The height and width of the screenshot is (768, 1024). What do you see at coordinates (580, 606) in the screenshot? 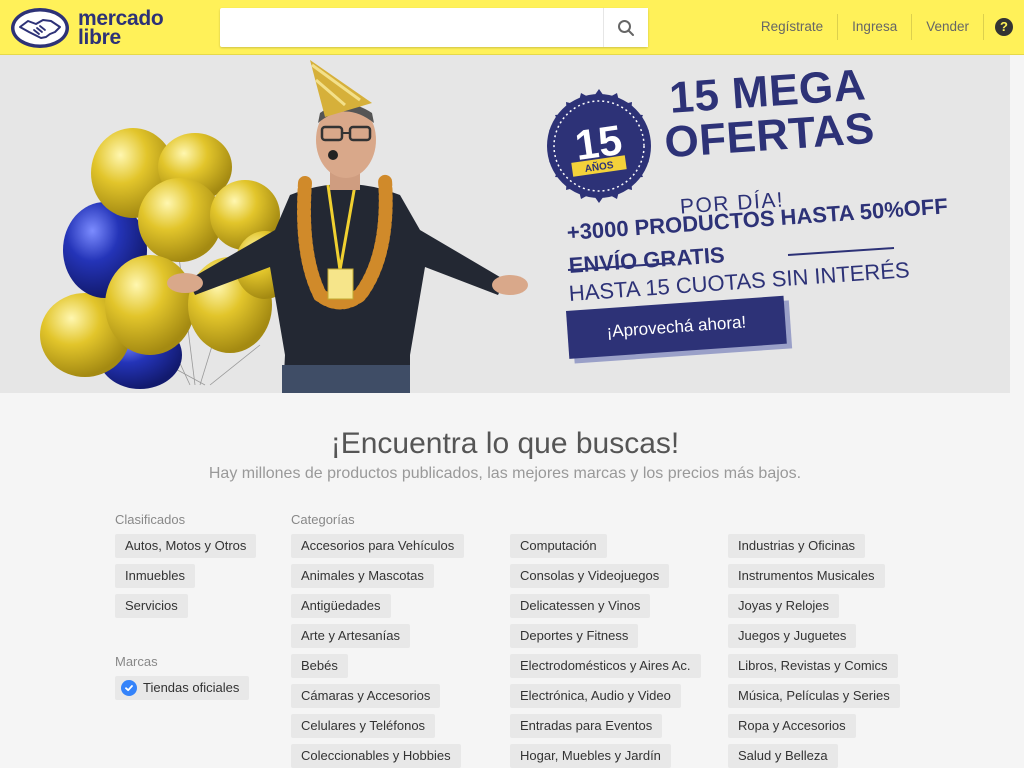
I see `category-item: Delicatessen y Vinos` at bounding box center [580, 606].